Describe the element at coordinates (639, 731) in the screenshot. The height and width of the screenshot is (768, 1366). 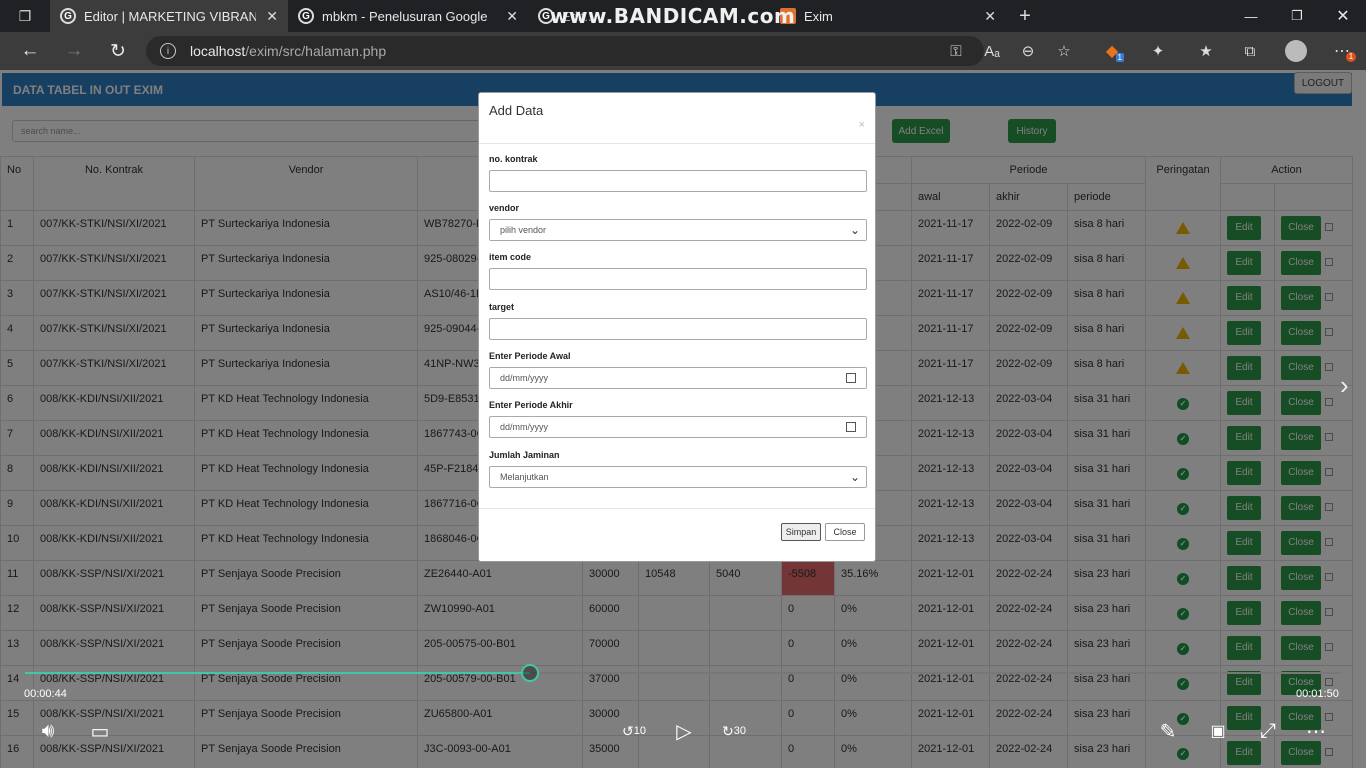
I see `skip-back-seconds: 10` at that location.